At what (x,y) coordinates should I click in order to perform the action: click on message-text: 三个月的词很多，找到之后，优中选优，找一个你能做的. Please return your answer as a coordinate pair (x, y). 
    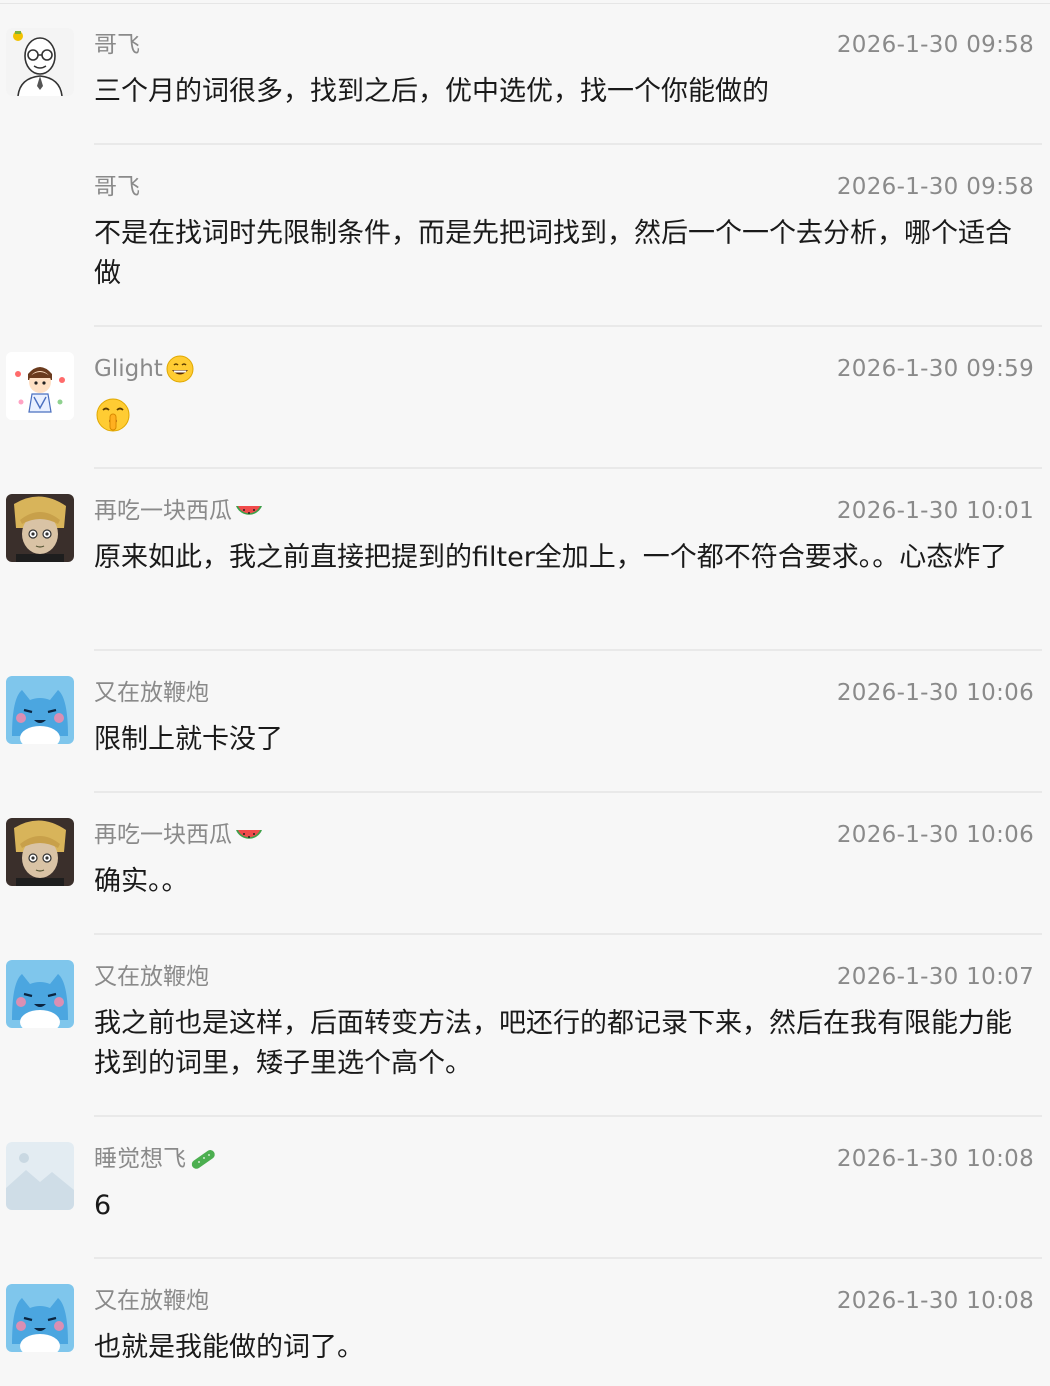
    Looking at the image, I should click on (561, 92).